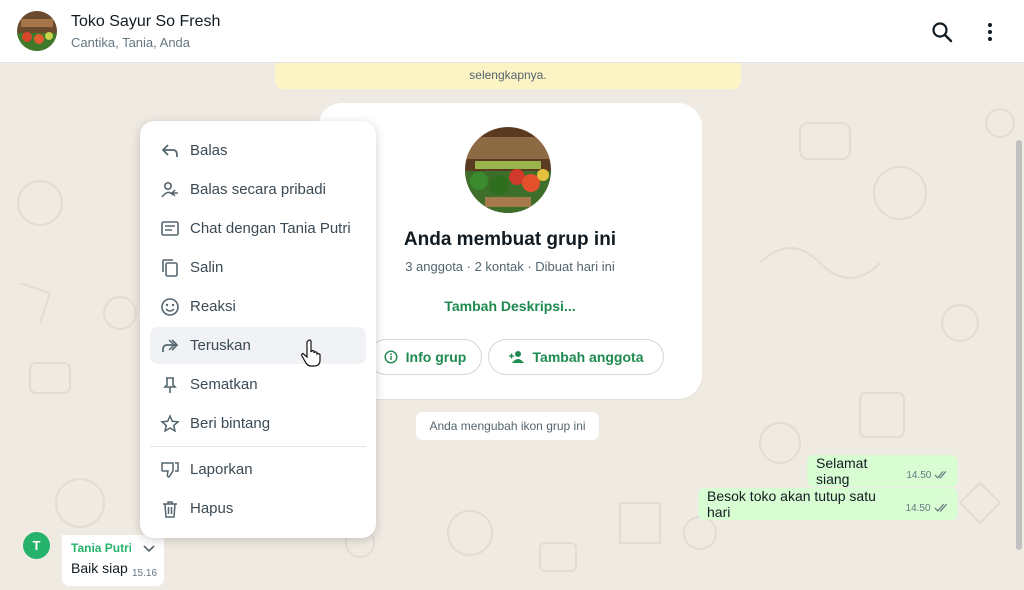 The image size is (1024, 590). What do you see at coordinates (221, 469) in the screenshot?
I see `menu-item-label: Laporkan` at bounding box center [221, 469].